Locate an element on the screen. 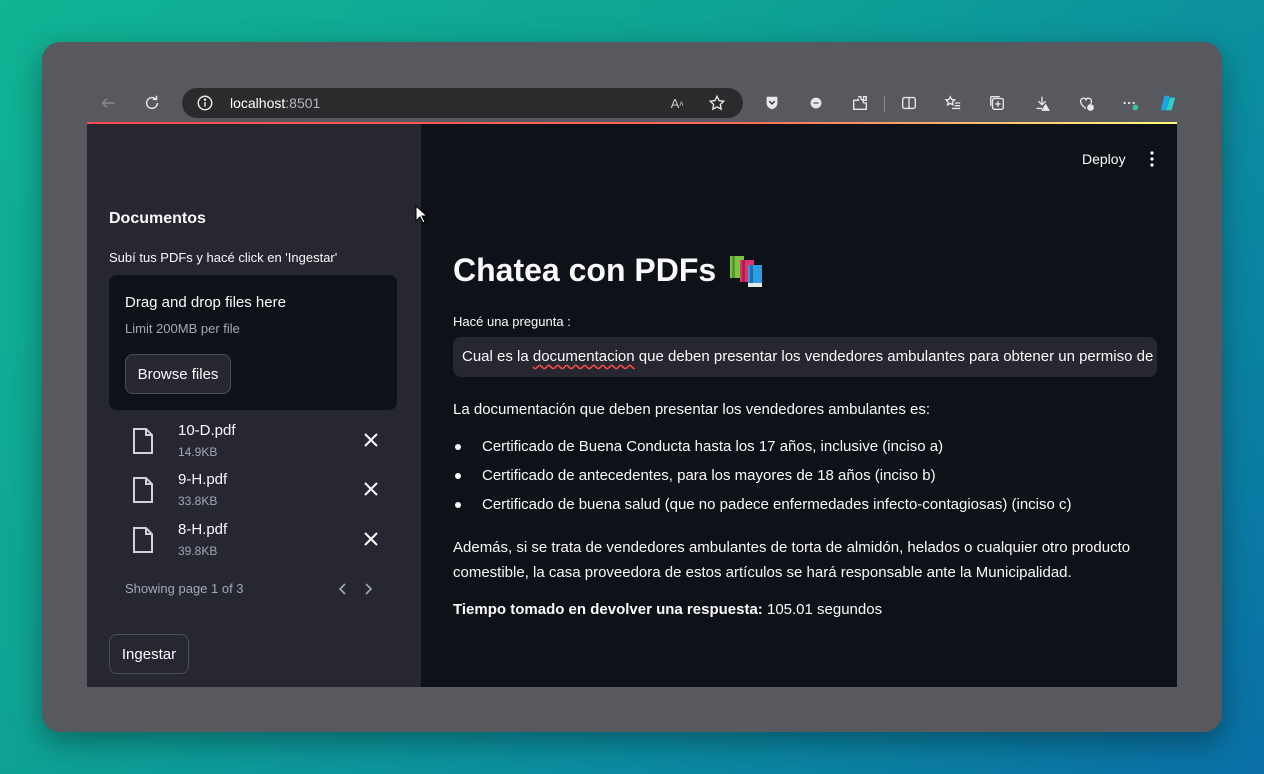 The height and width of the screenshot is (774, 1264). sidebar-title: Documentos is located at coordinates (157, 218).